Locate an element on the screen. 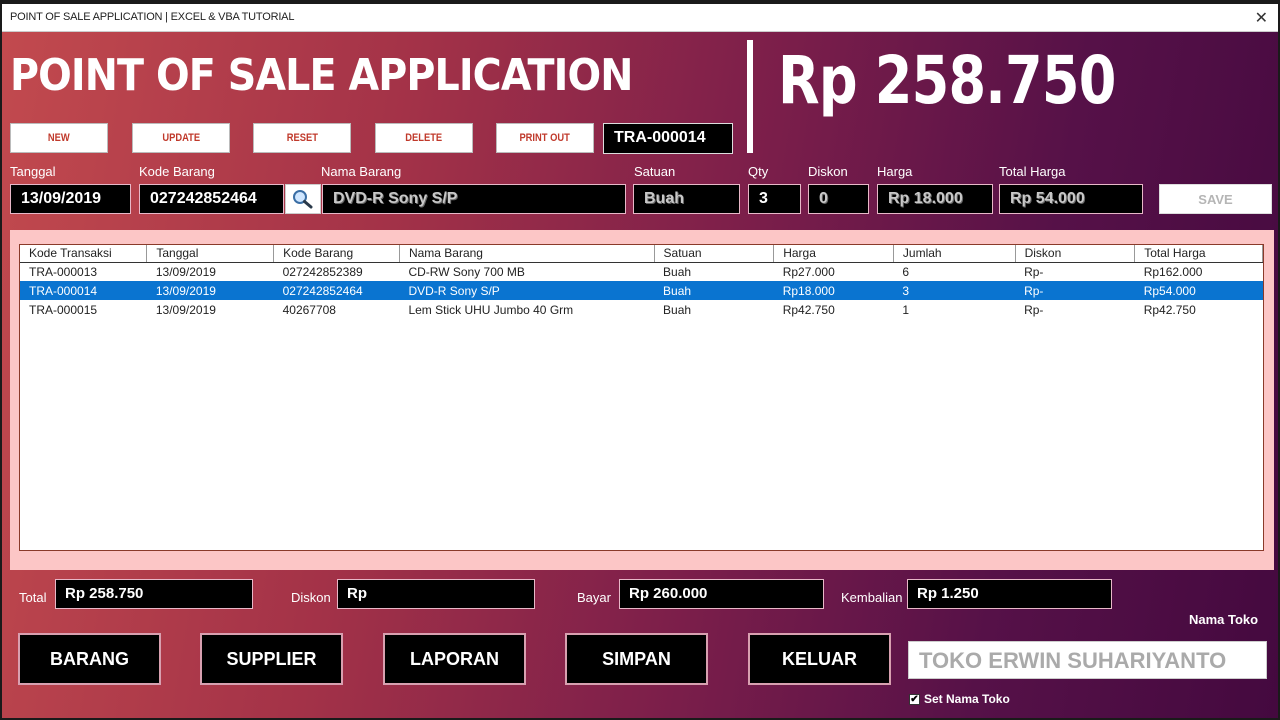  simpan-button: SIMPAN is located at coordinates (636, 659).